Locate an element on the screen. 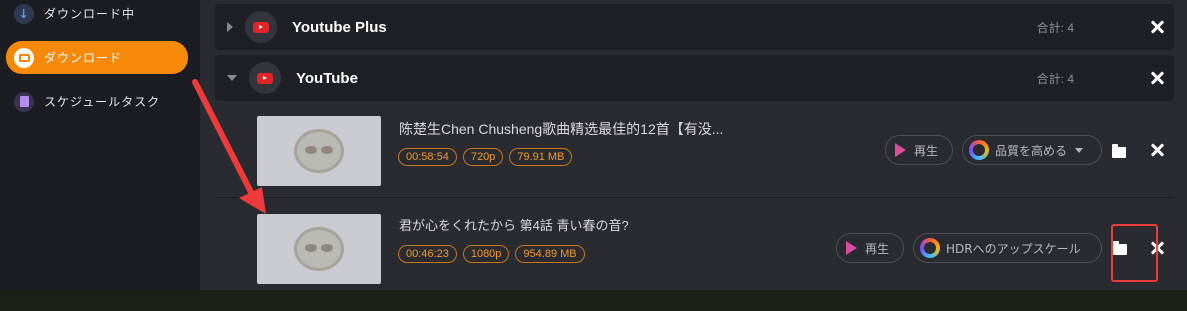 This screenshot has height=311, width=1187. schedule-list-icon is located at coordinates (24, 101).